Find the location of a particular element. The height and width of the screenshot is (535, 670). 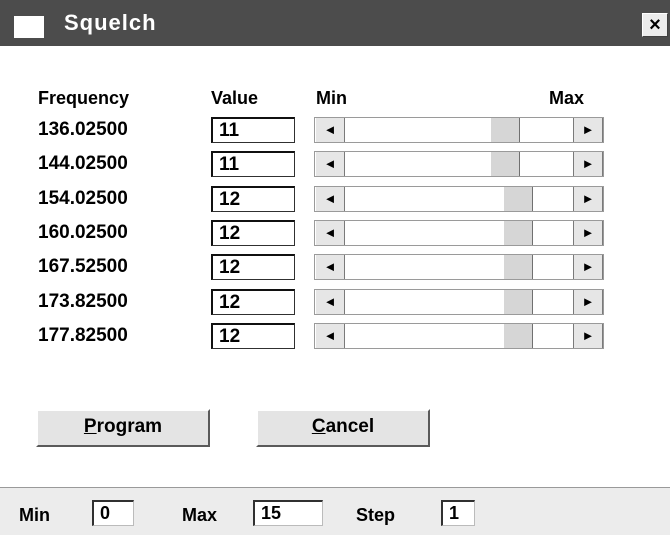

status-bar: Min 0 Max 15 Step 1 is located at coordinates (335, 511).